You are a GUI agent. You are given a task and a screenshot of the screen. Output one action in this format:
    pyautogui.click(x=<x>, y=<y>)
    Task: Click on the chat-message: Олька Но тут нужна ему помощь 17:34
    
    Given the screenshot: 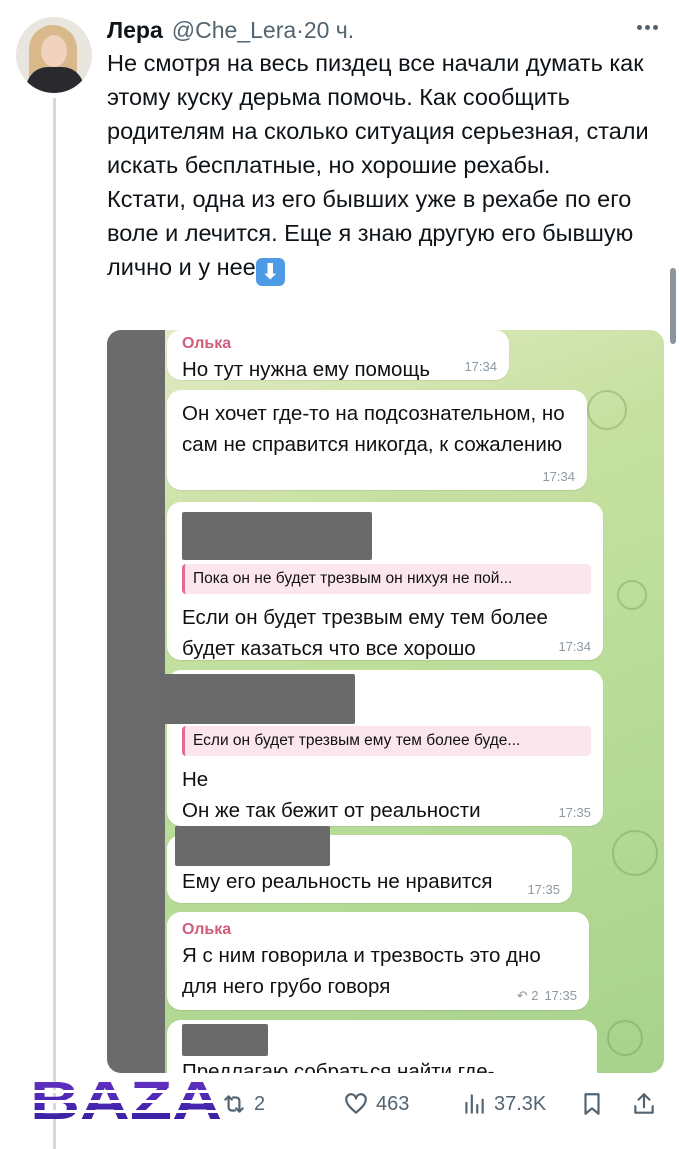 What is the action you would take?
    pyautogui.click(x=338, y=355)
    